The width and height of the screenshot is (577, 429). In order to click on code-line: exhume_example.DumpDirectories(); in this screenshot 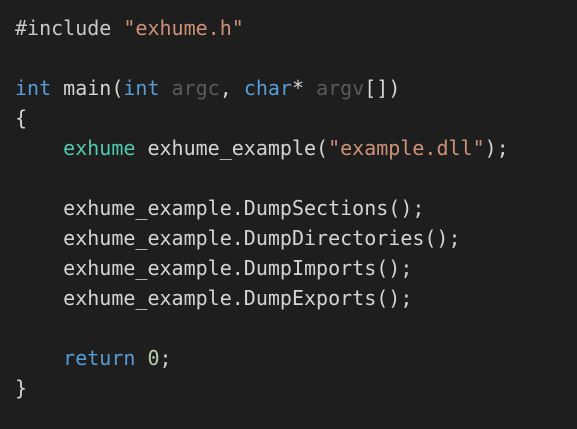, I will do `click(296, 238)`.